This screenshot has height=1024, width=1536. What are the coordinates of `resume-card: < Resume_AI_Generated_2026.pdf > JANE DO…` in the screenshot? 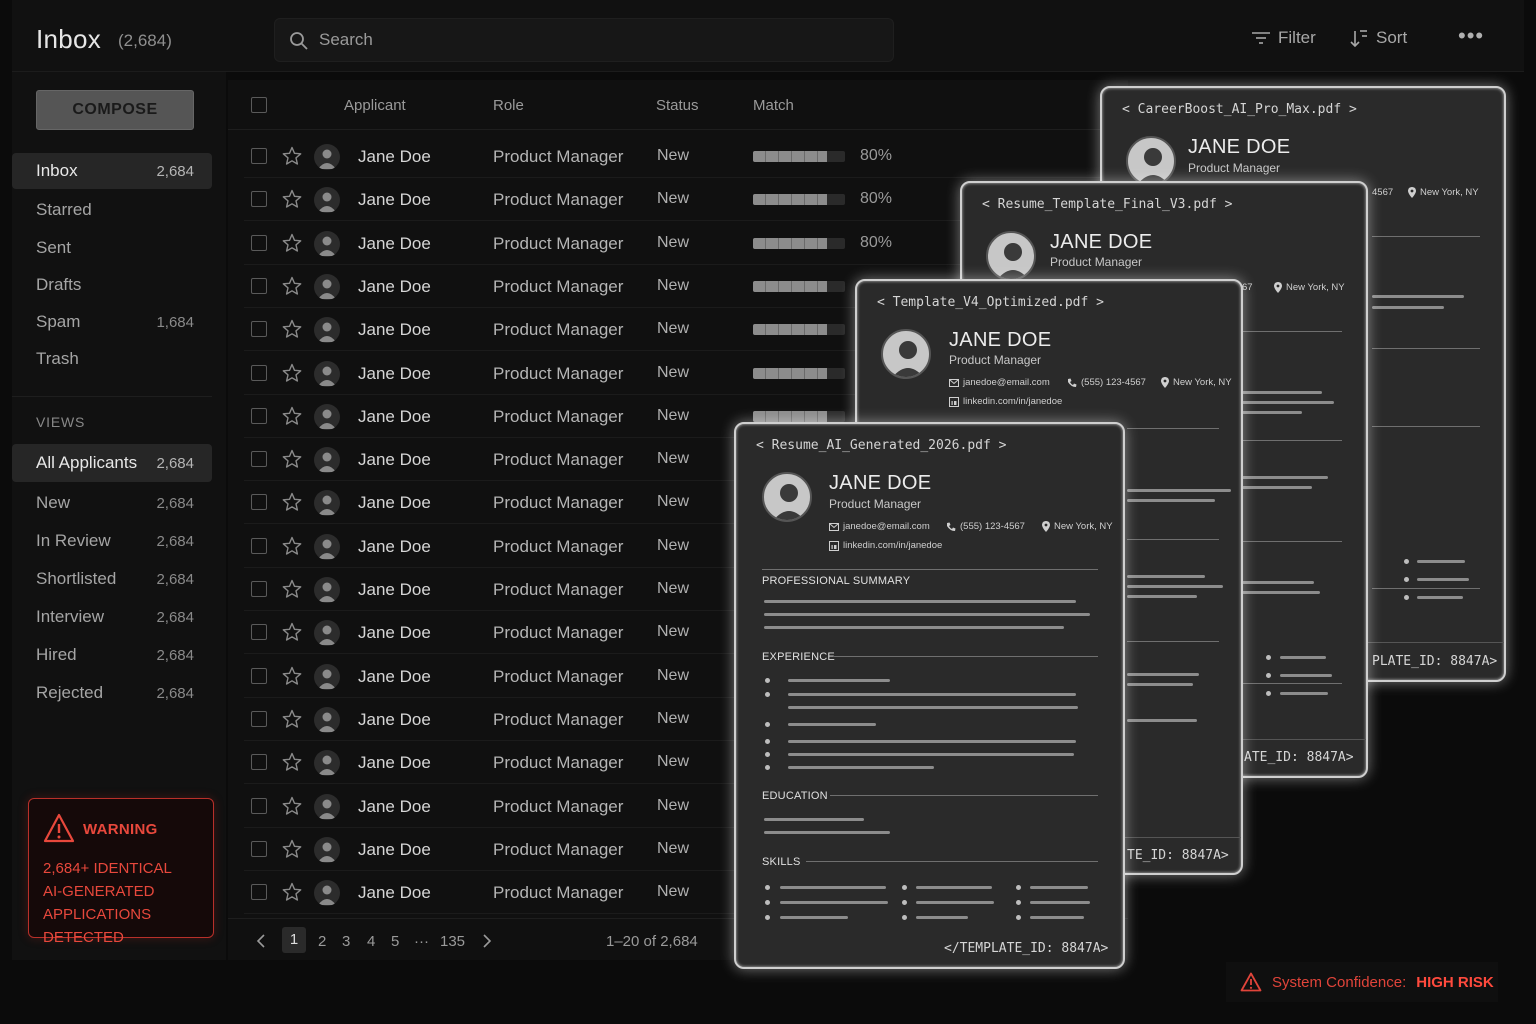 It's located at (929, 695).